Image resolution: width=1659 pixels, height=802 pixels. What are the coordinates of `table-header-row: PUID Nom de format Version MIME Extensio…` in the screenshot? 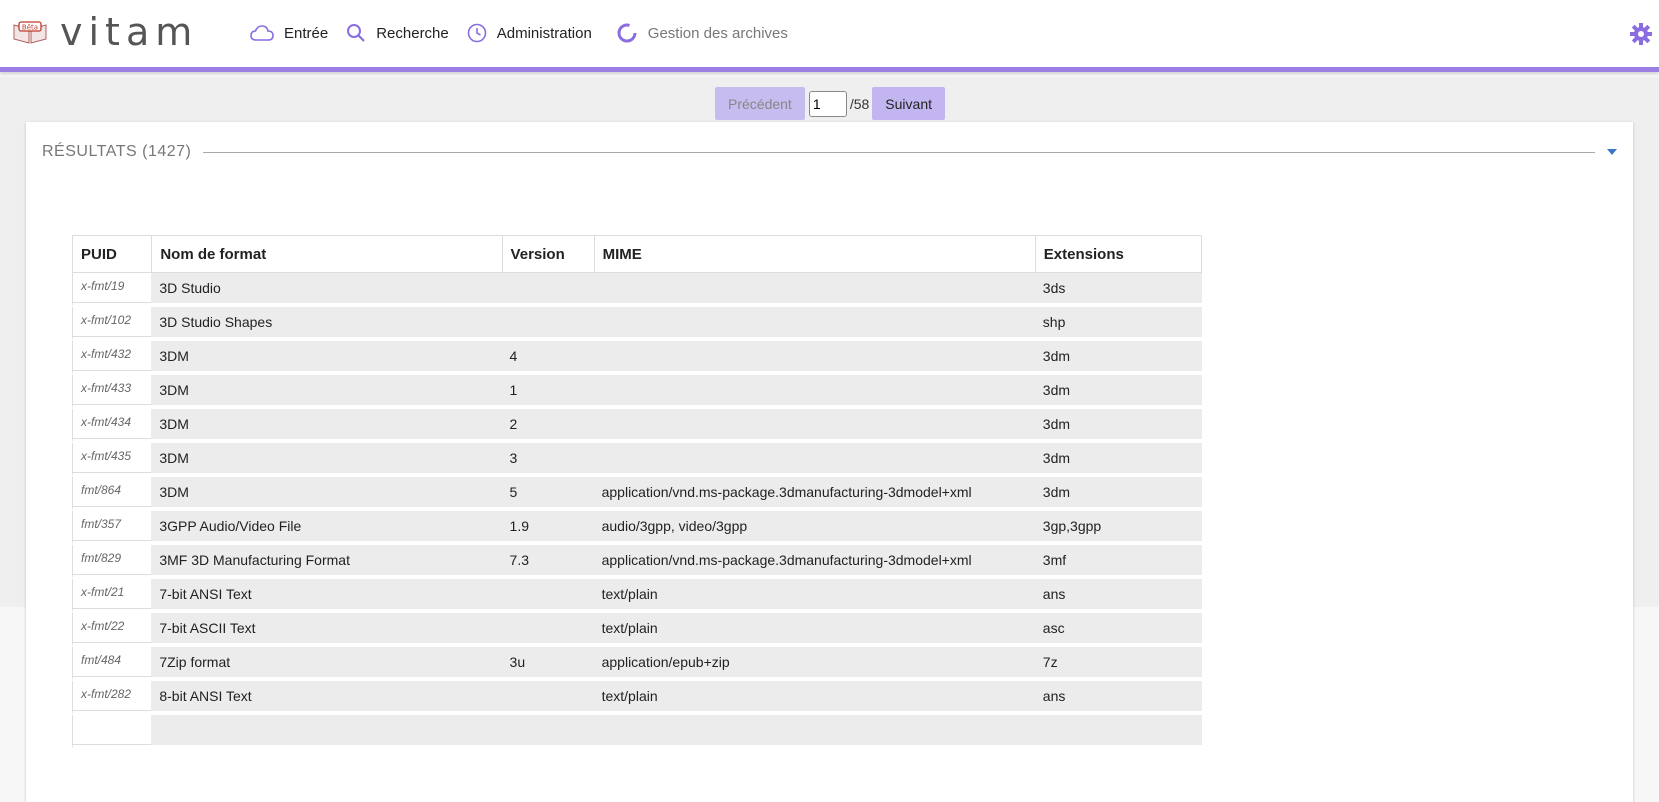 It's located at (637, 254).